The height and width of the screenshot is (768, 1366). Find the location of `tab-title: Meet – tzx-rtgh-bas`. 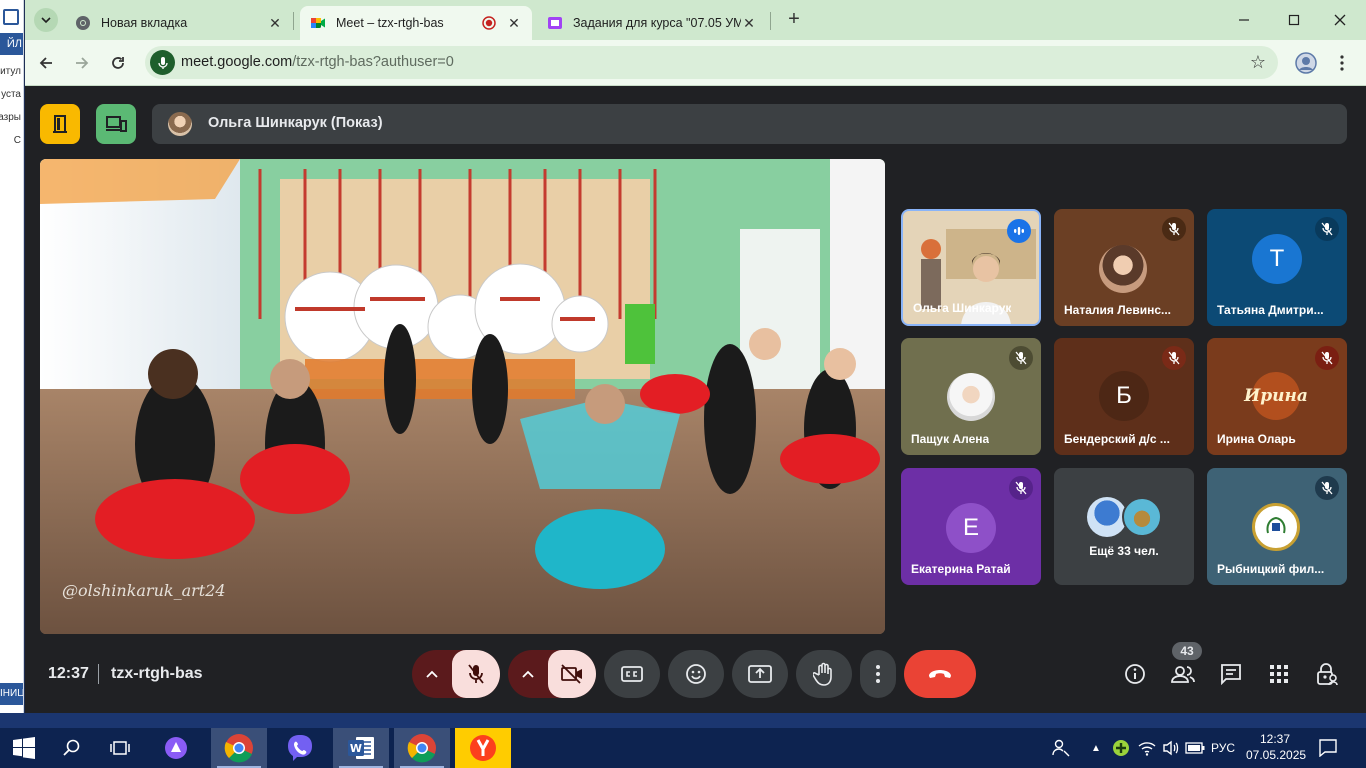

tab-title: Meet – tzx-rtgh-bas is located at coordinates (390, 23).